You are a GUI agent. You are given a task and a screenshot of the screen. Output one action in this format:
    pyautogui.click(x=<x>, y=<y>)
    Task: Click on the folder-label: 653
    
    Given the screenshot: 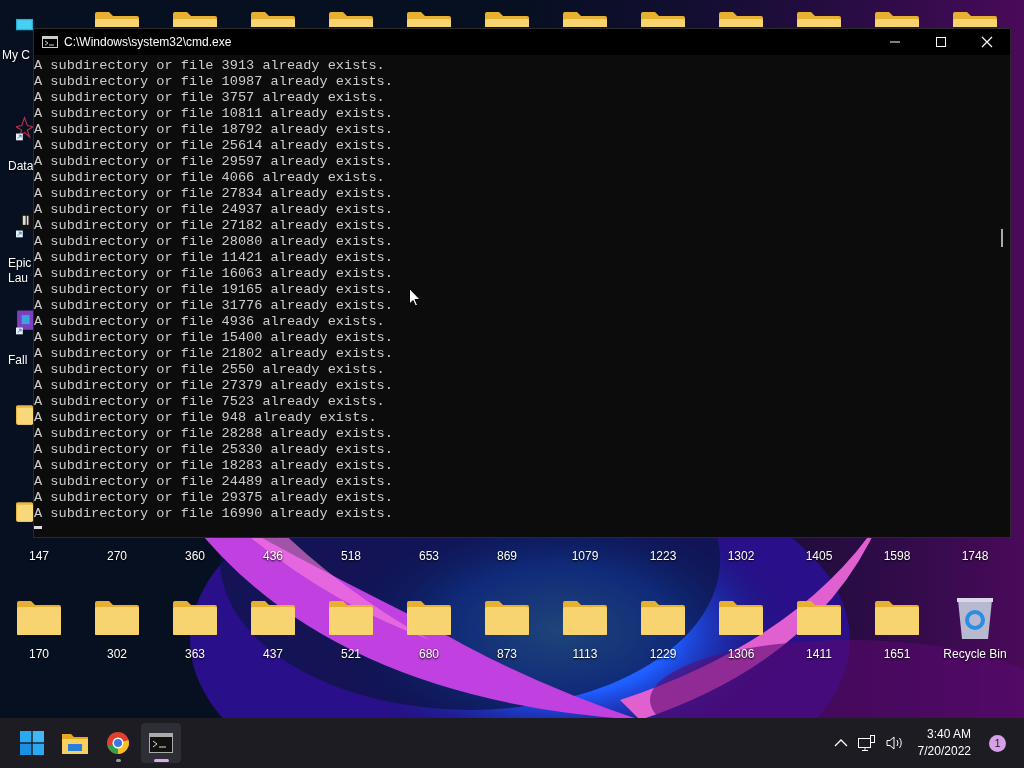 What is the action you would take?
    pyautogui.click(x=429, y=556)
    